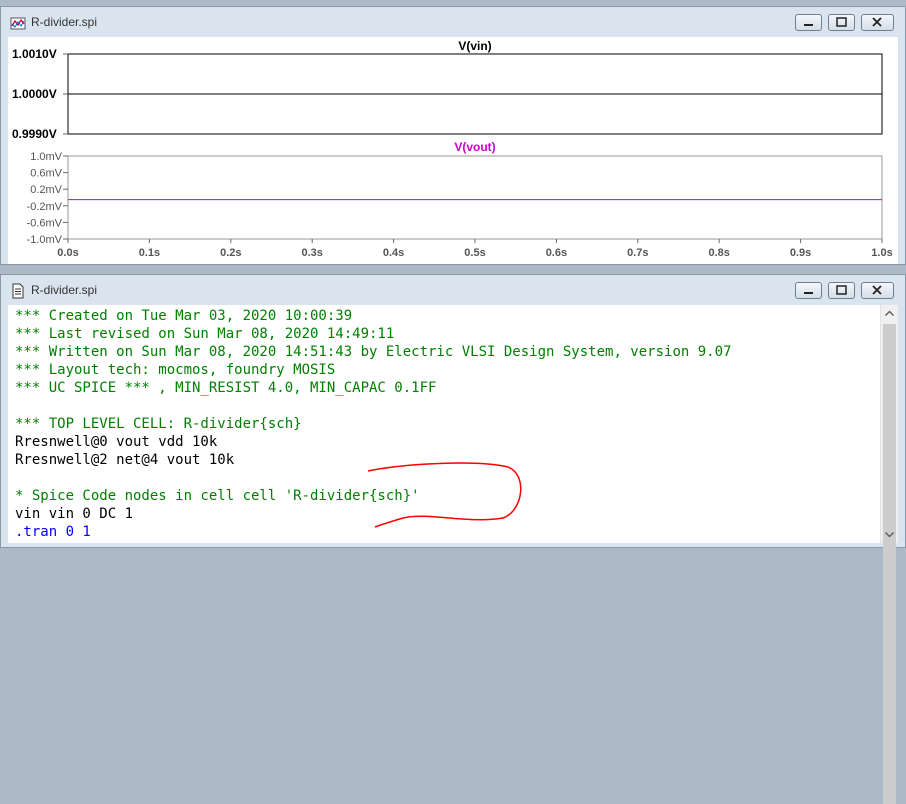  Describe the element at coordinates (448, 532) in the screenshot. I see `netlist-line: .tran 0 1` at that location.